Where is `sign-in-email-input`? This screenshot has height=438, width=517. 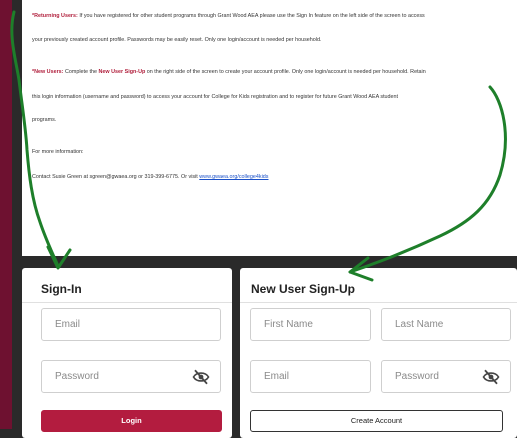 sign-in-email-input is located at coordinates (131, 324).